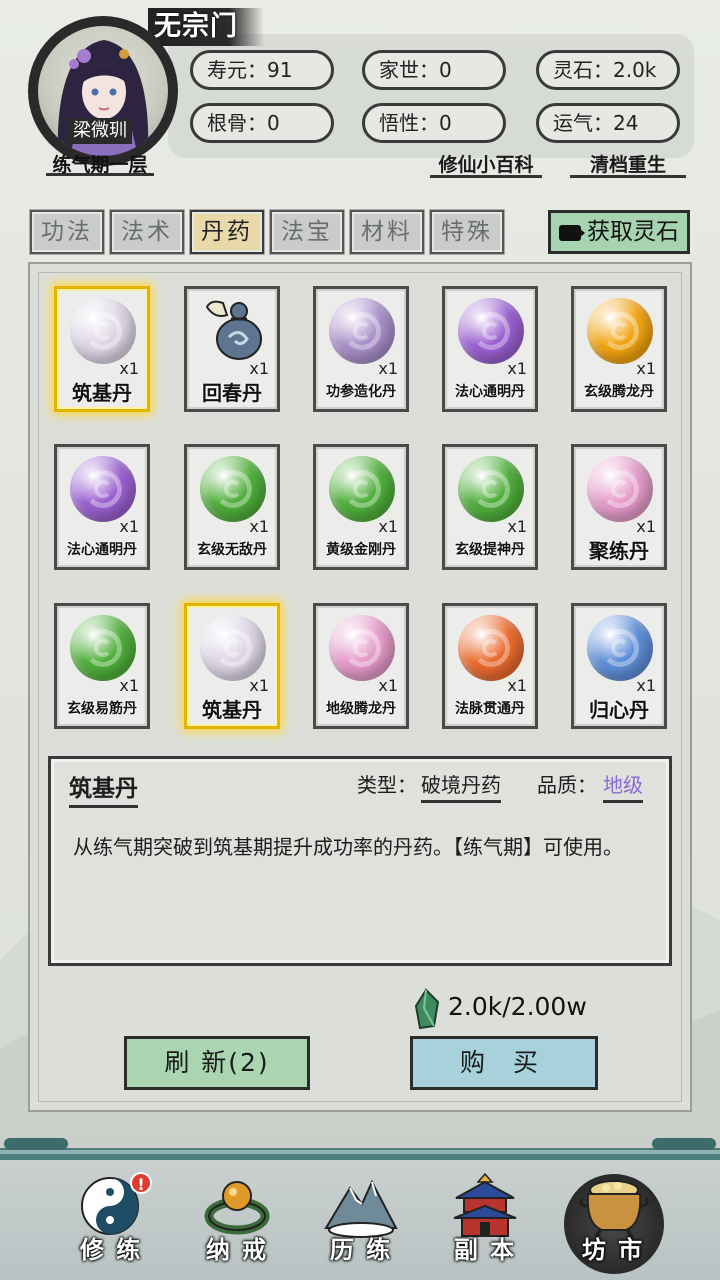  What do you see at coordinates (232, 550) in the screenshot?
I see `item-name: 玄级无敌丹` at bounding box center [232, 550].